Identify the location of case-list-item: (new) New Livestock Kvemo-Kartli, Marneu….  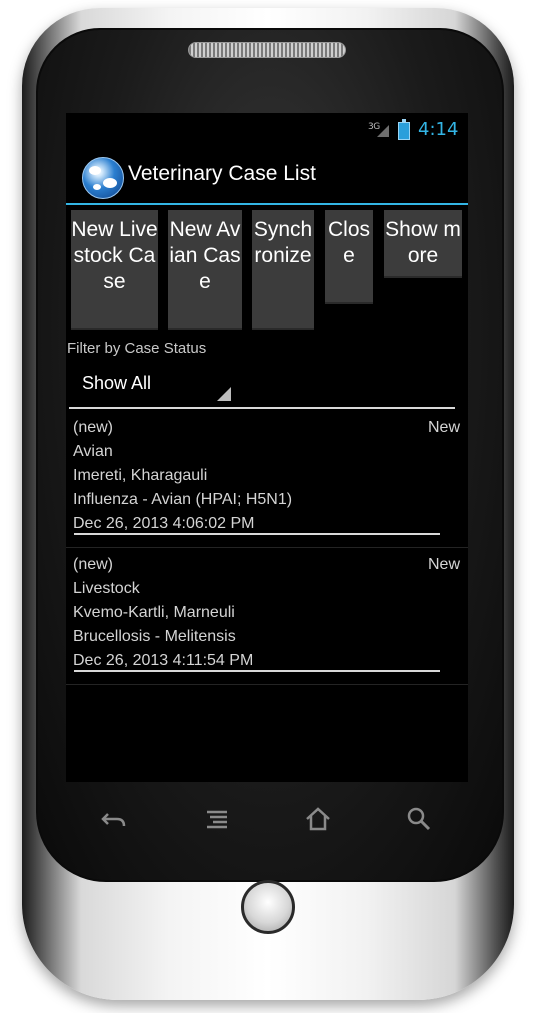
(267, 617).